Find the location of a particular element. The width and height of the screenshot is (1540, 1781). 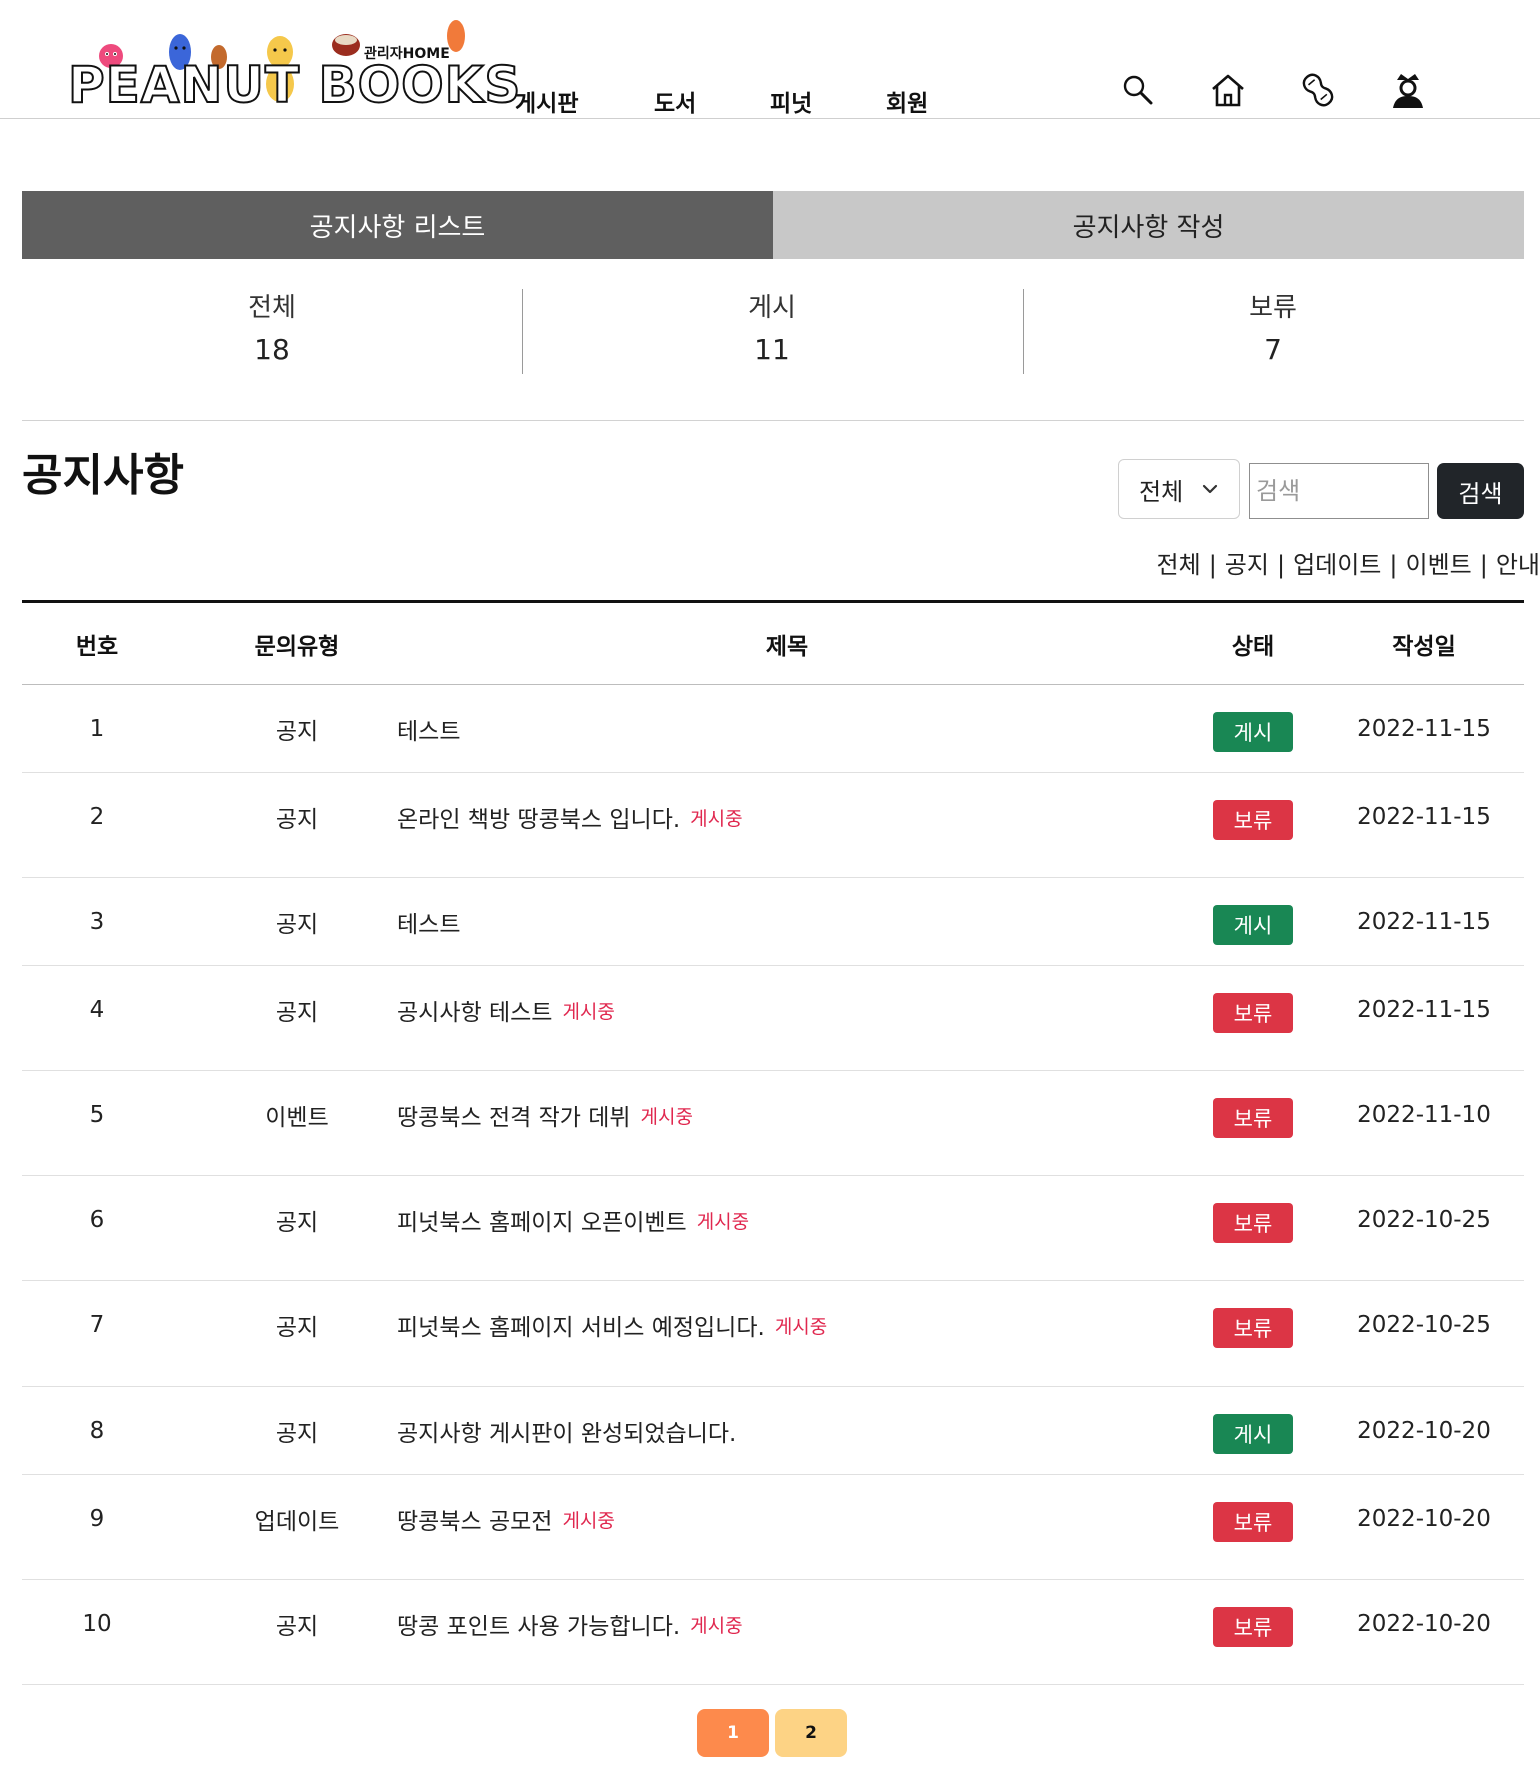

row-title-cell: 땅콩북스 공모전 게시중 is located at coordinates (787, 1519).